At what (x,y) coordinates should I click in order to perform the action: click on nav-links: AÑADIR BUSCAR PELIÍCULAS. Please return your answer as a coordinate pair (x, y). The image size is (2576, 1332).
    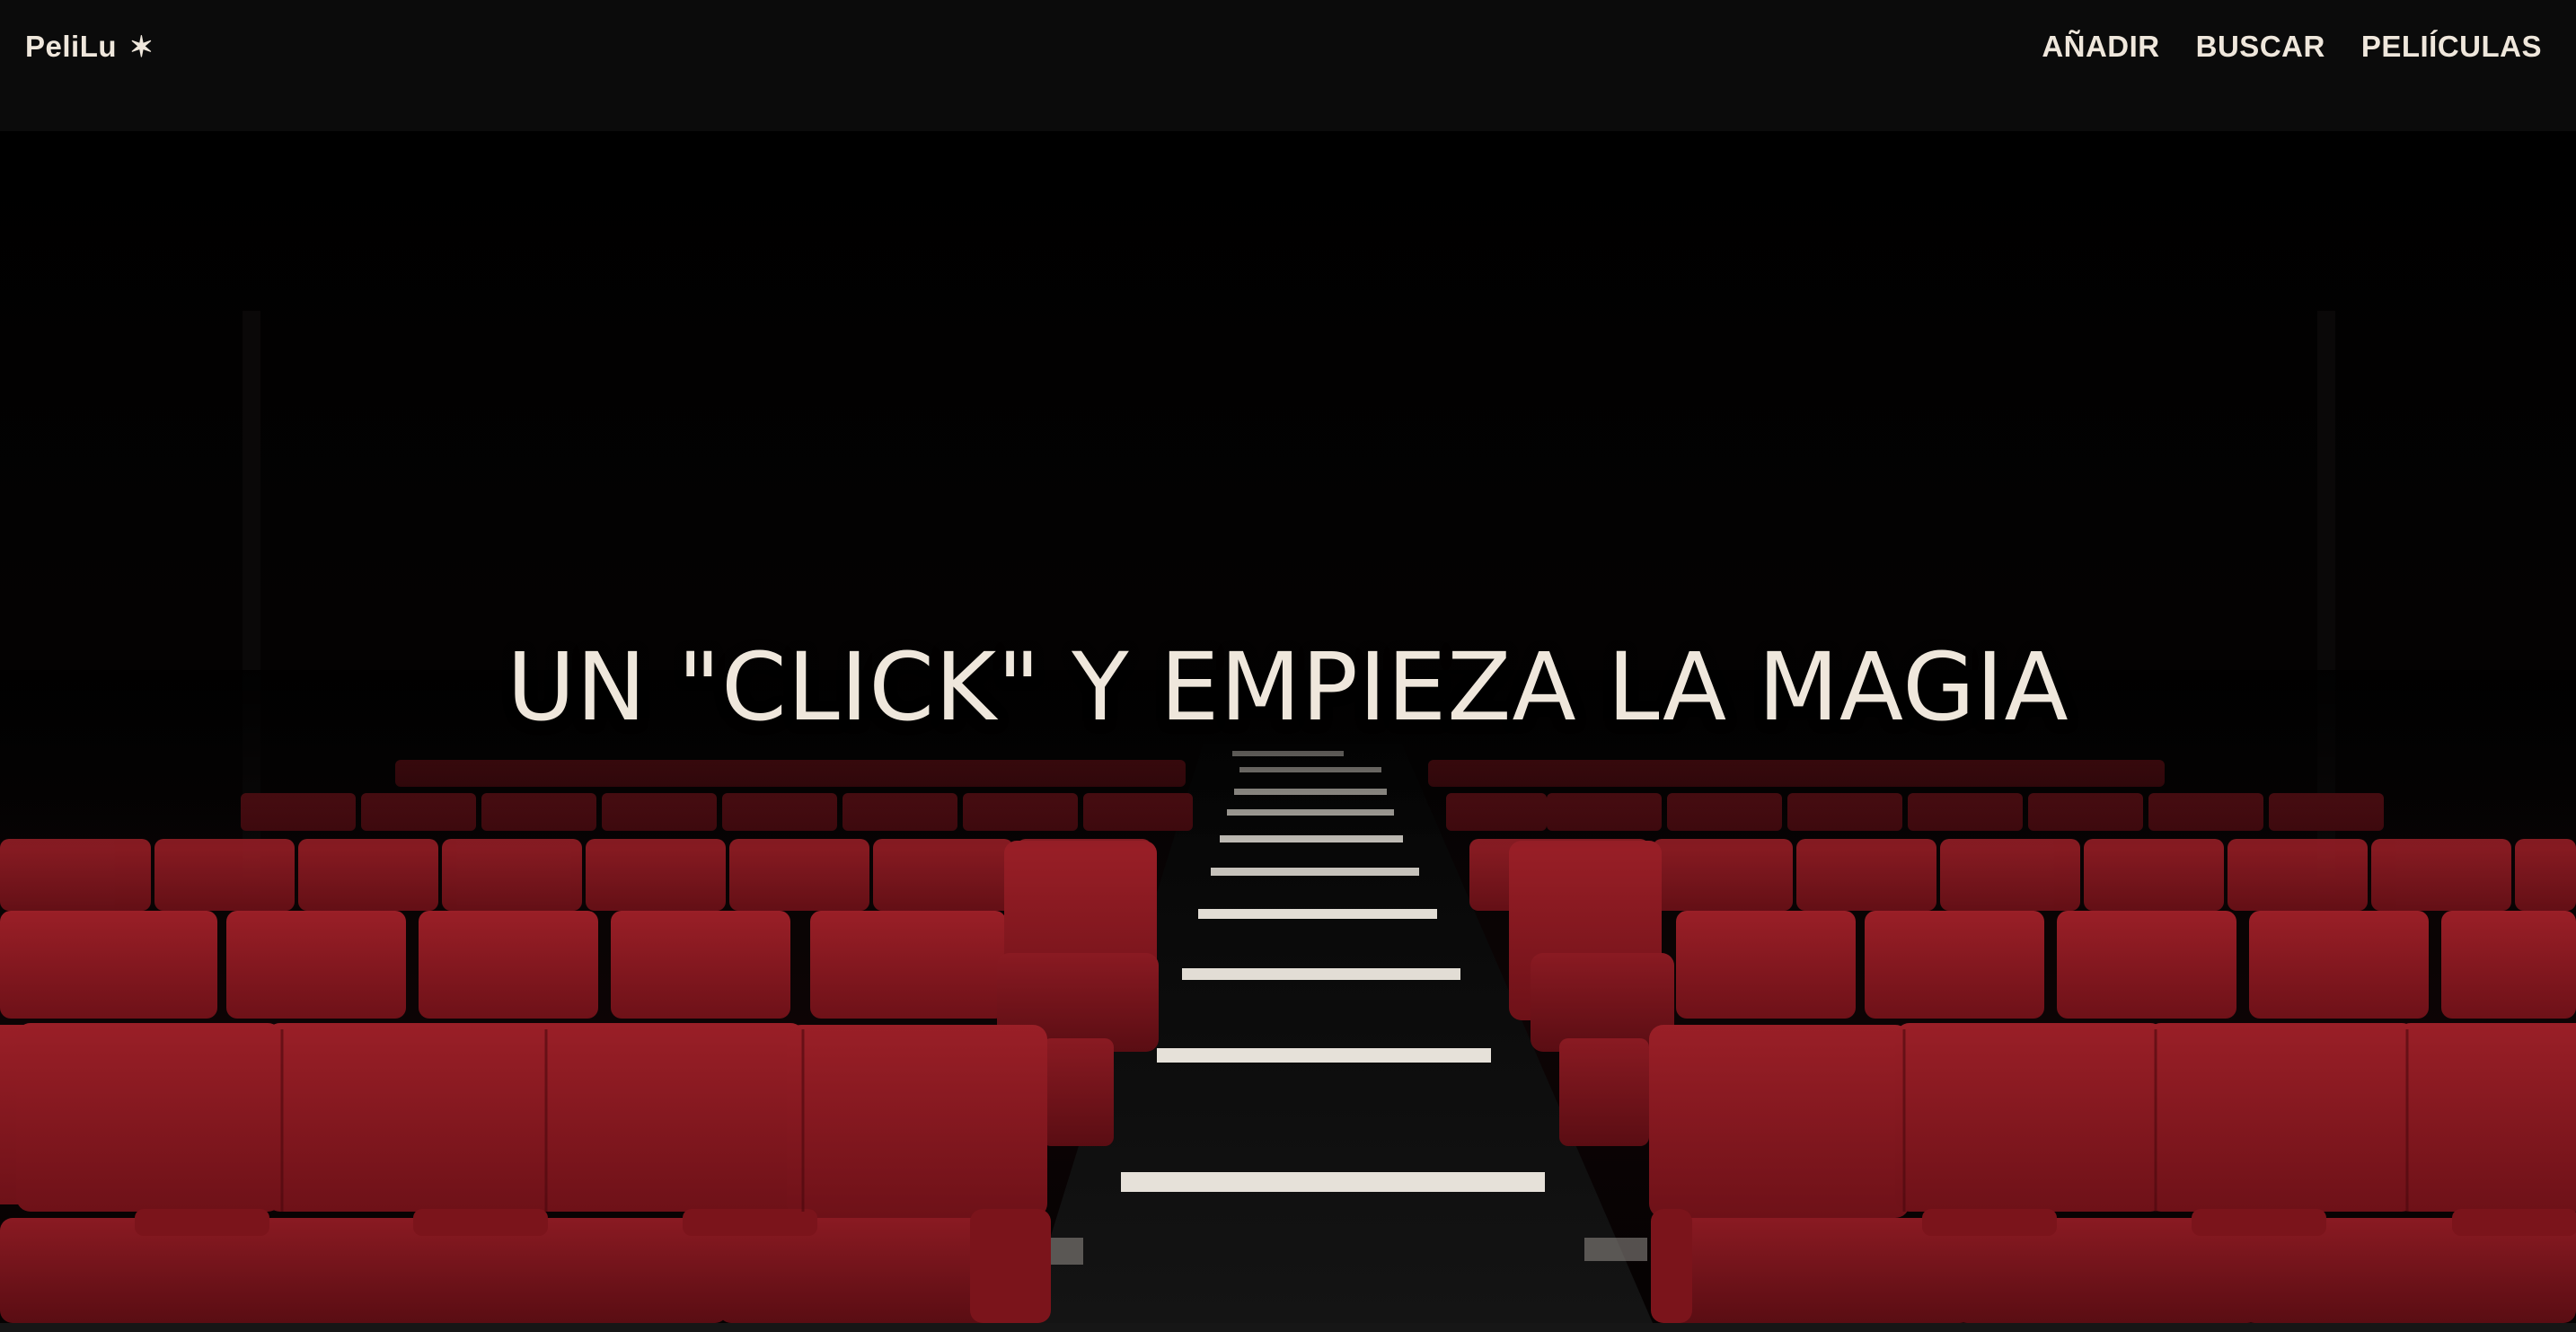
    Looking at the image, I should click on (2292, 47).